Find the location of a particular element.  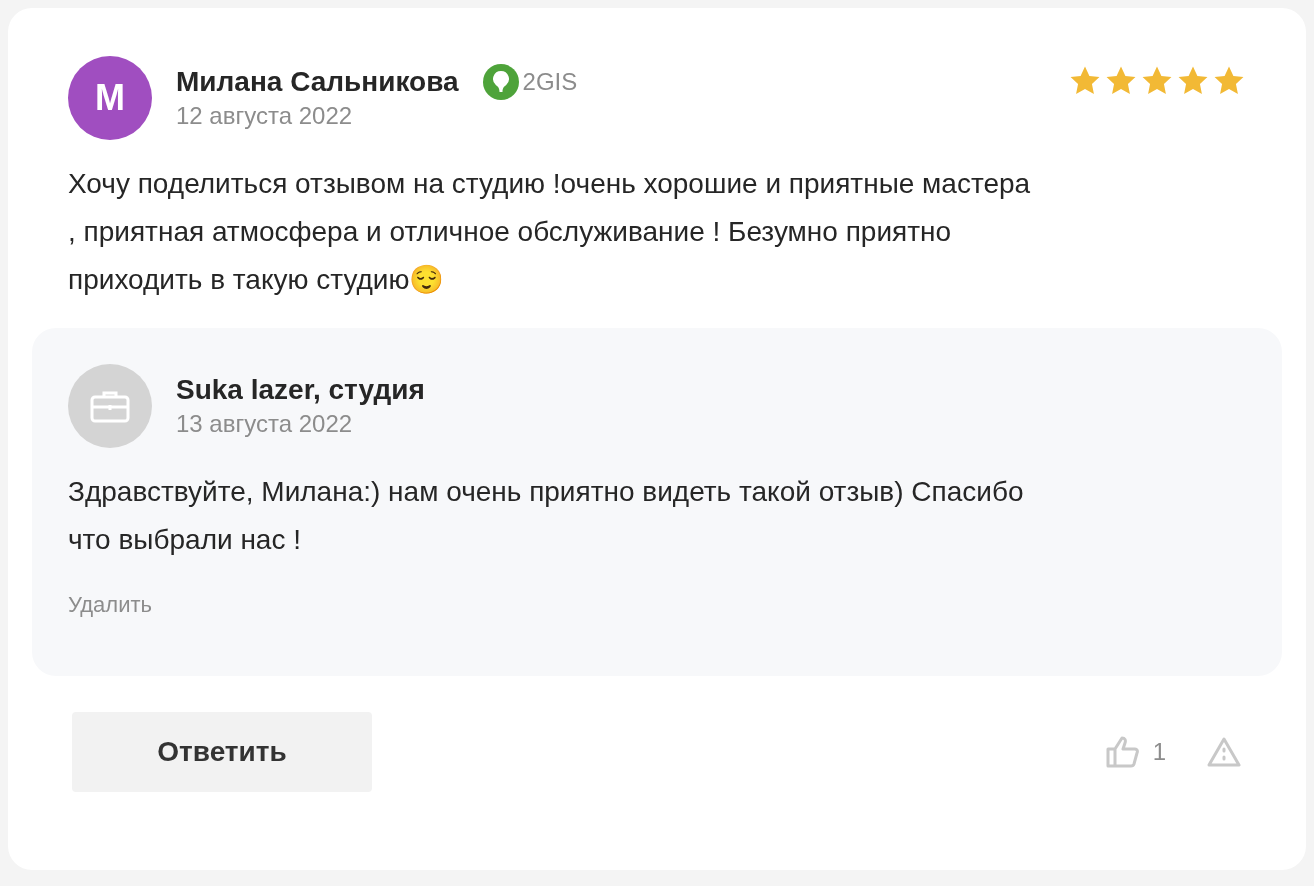

like-count: 1 is located at coordinates (1159, 752).